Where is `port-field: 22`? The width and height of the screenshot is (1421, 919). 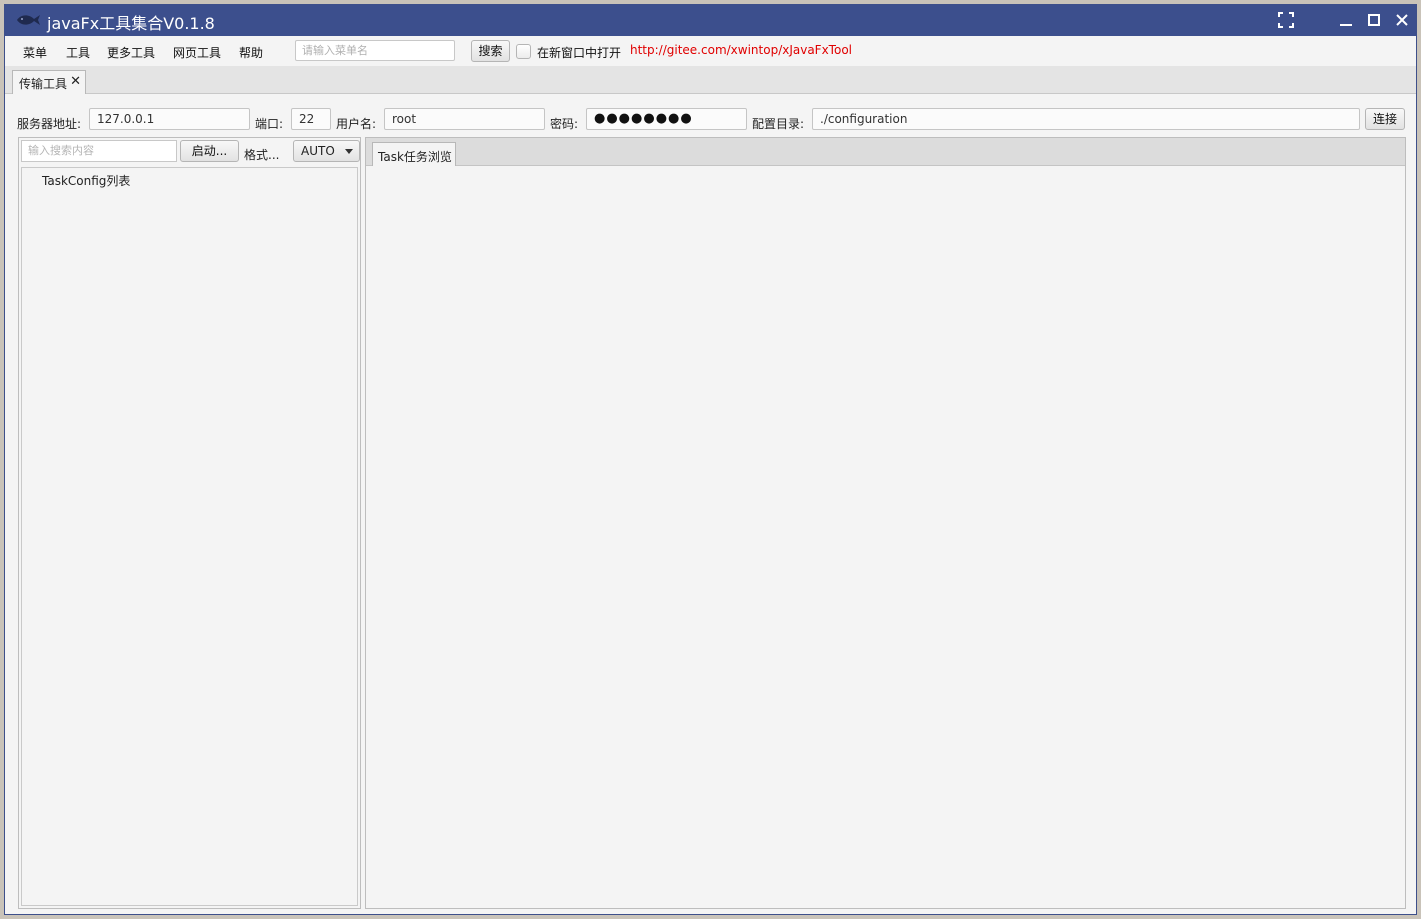
port-field: 22 is located at coordinates (311, 119).